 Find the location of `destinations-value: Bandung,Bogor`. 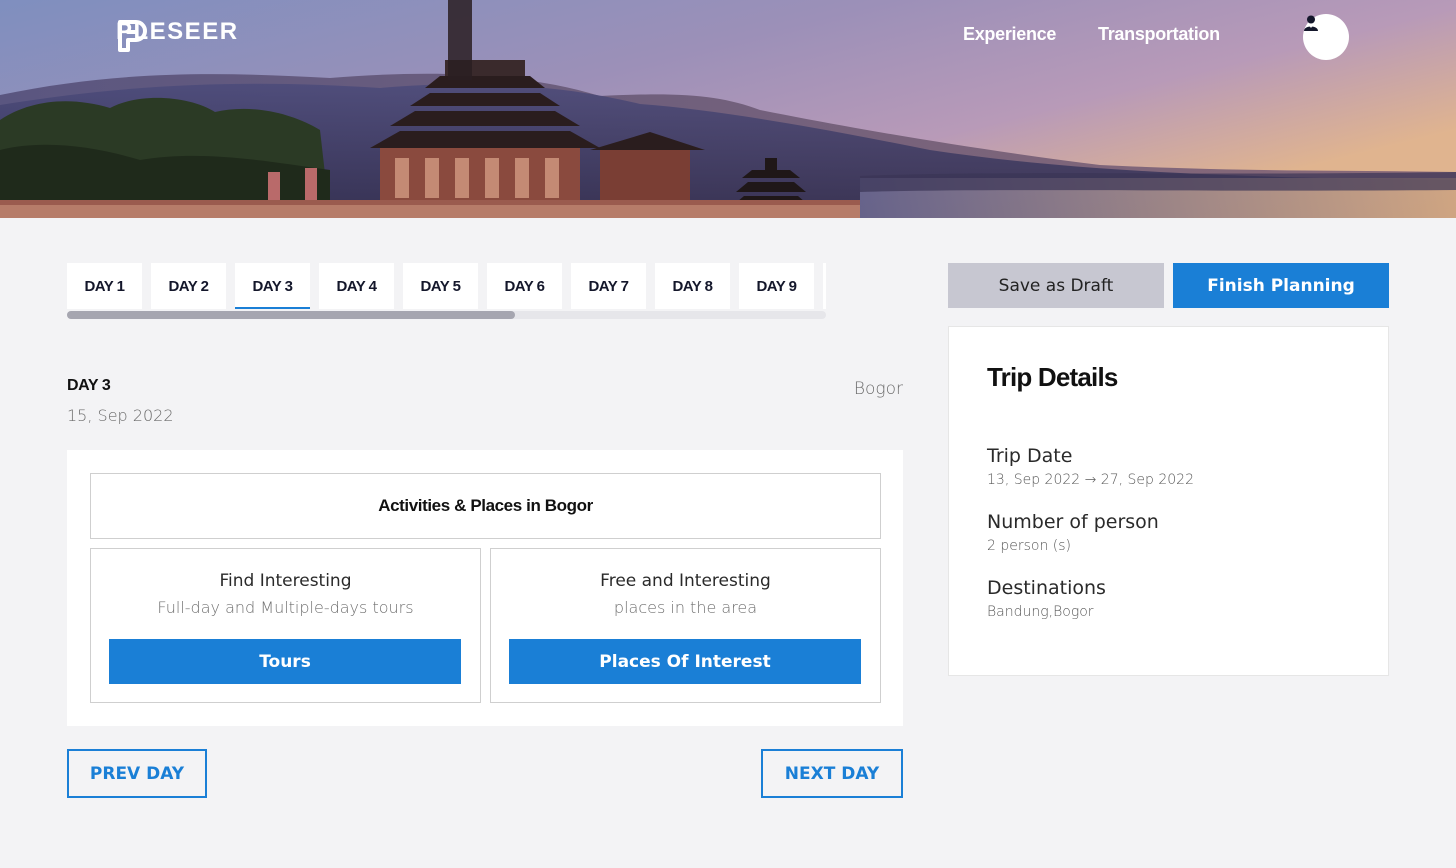

destinations-value: Bandung,Bogor is located at coordinates (1040, 612).